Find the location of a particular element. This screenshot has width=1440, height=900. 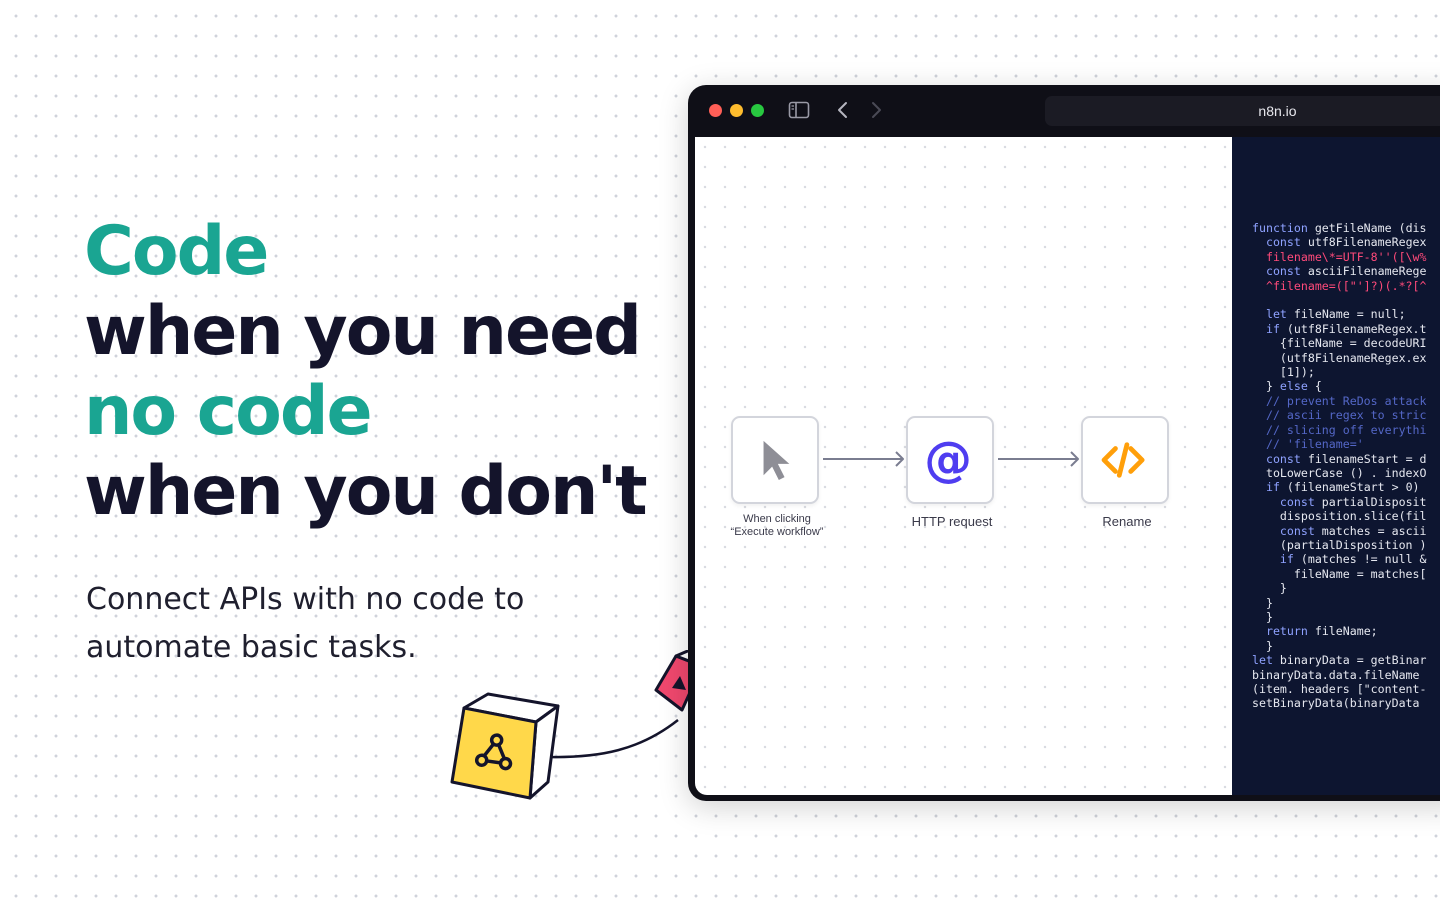

code-line: const utf8FilenameRegex is located at coordinates (1346, 242).